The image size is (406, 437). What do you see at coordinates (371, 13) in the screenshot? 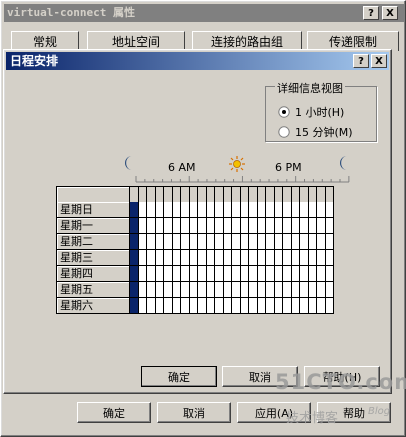
I see `properties-help-button: ?` at bounding box center [371, 13].